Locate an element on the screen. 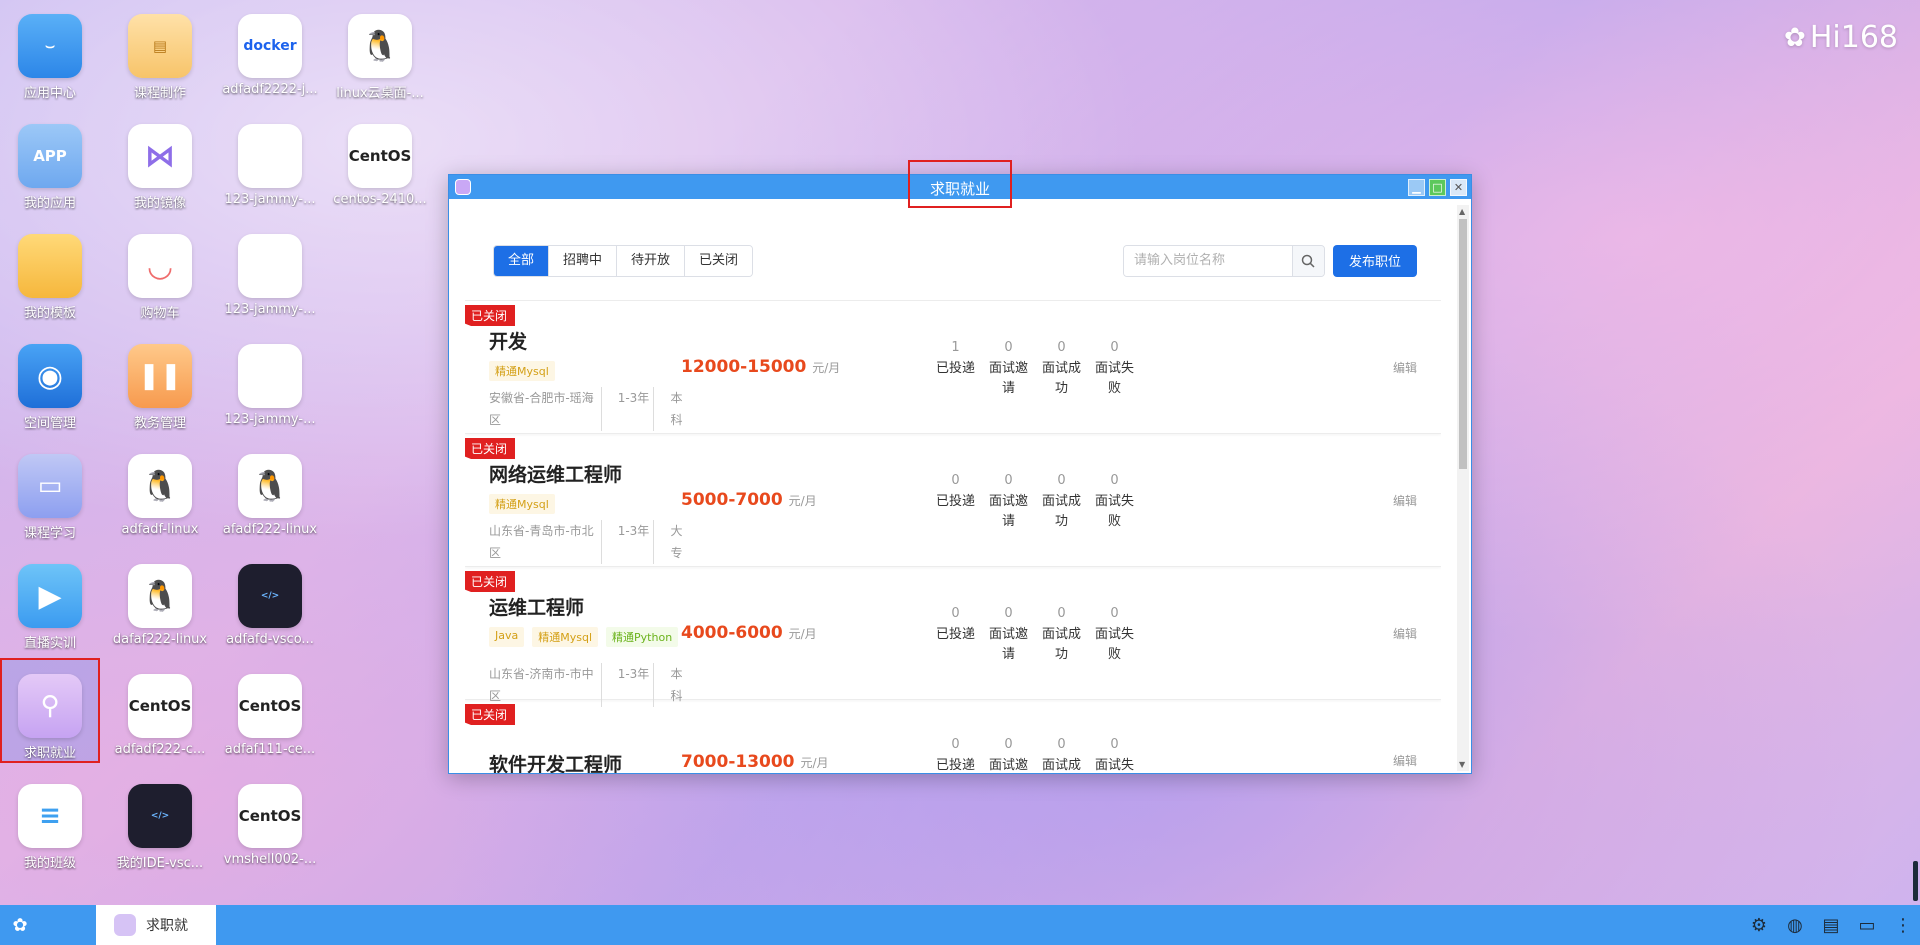  taskbar: ✿ 求职就 ⚙ ◍ ▤ ▭ ⋮ is located at coordinates (960, 925).